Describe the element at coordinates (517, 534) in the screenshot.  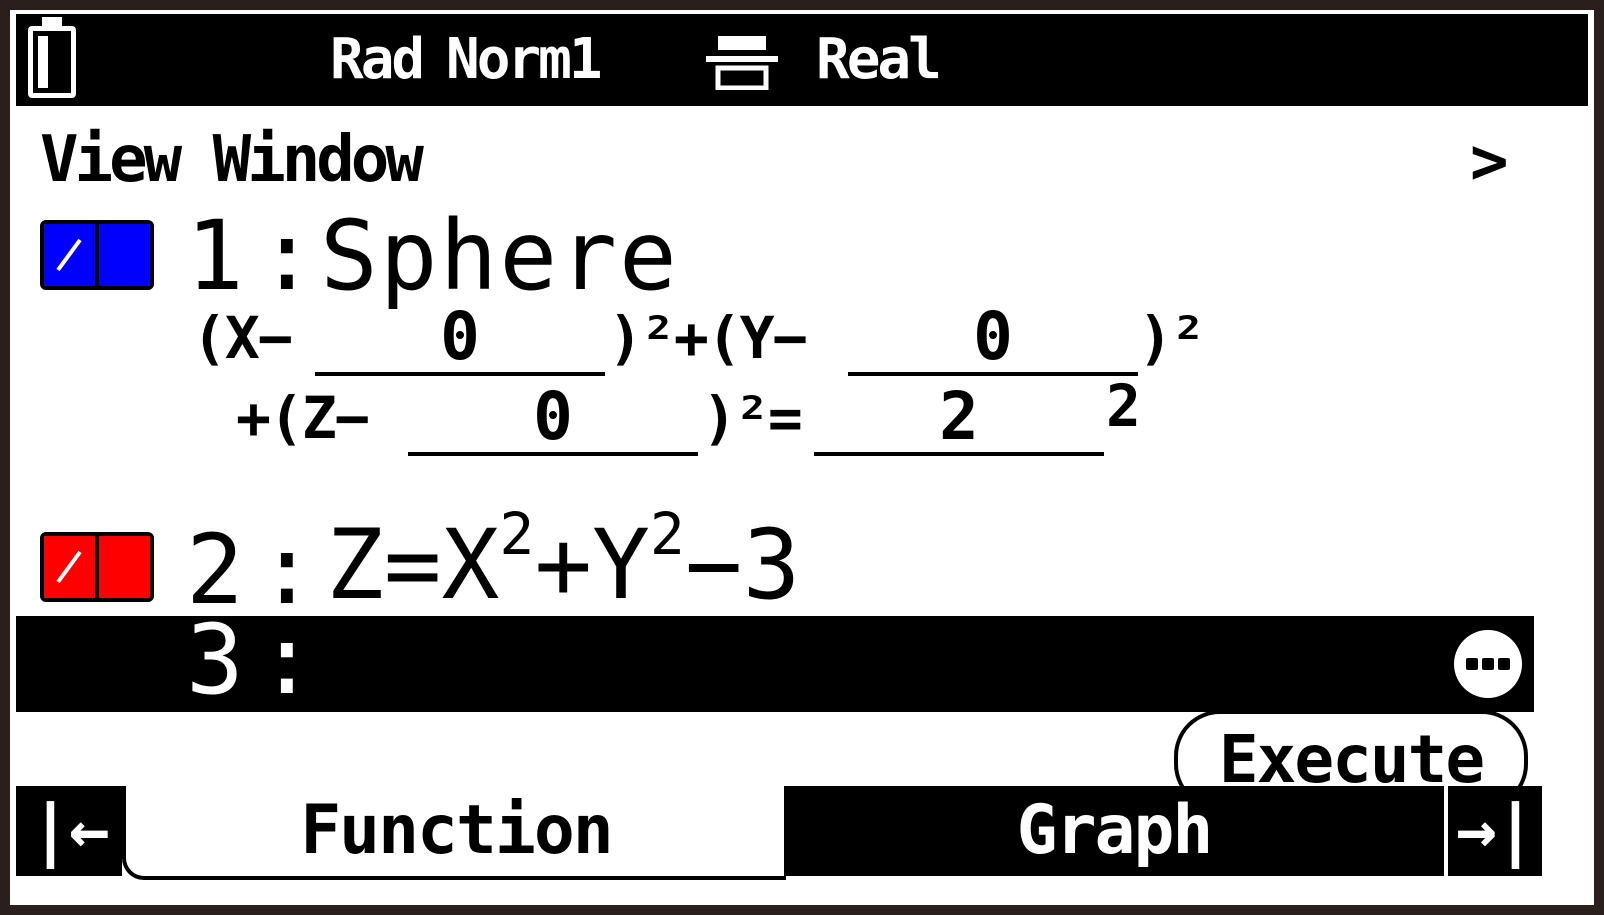
I see `expr-sup-1: 2` at that location.